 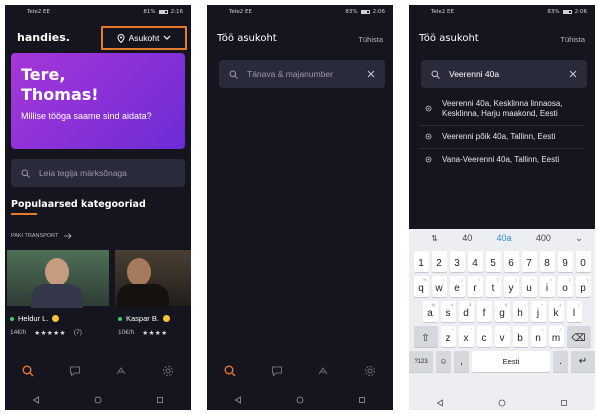 What do you see at coordinates (430, 311) in the screenshot?
I see `key: a @` at bounding box center [430, 311].